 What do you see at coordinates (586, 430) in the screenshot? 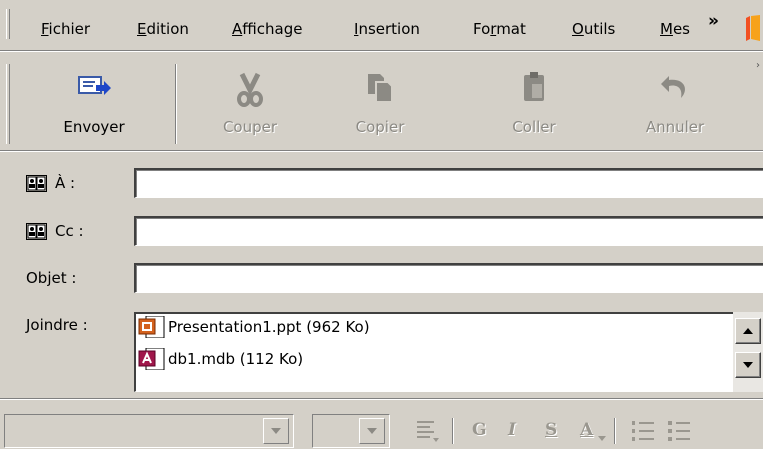
I see `font-color-button: A` at bounding box center [586, 430].